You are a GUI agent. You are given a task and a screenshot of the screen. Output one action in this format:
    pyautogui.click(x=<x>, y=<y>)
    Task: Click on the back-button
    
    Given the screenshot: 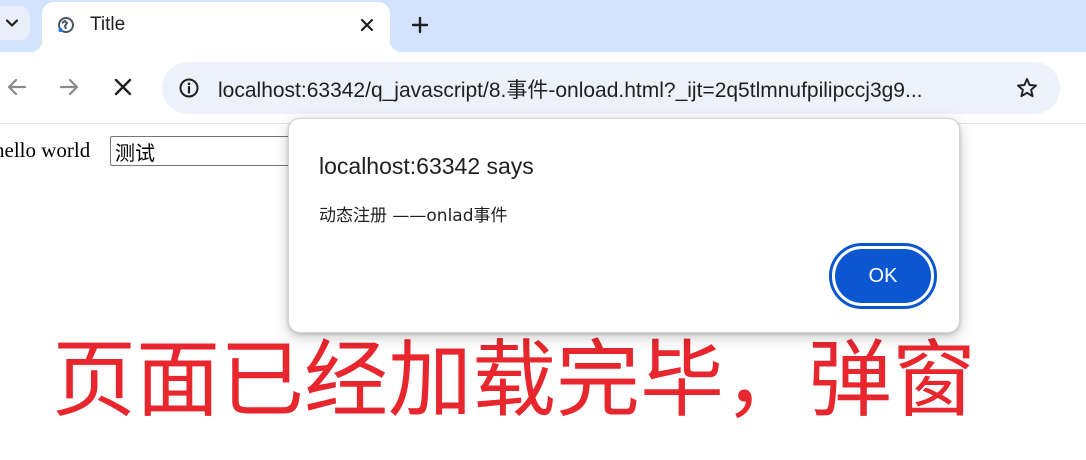 What is the action you would take?
    pyautogui.click(x=17, y=87)
    